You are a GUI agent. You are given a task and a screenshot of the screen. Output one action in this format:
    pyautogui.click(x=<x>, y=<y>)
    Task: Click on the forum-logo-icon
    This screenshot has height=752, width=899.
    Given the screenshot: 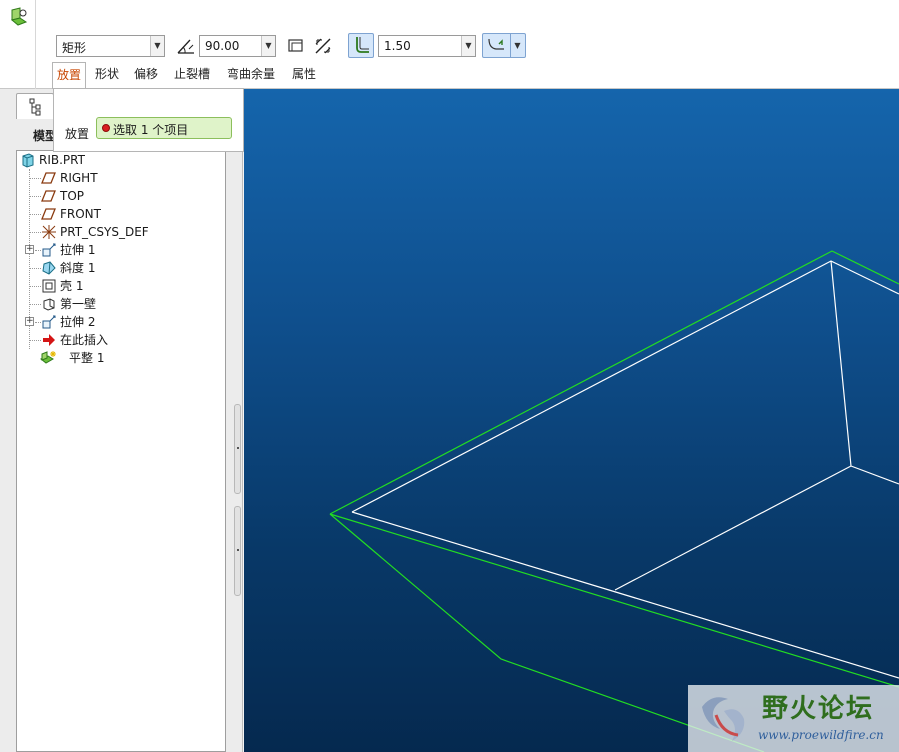 What is the action you would take?
    pyautogui.click(x=723, y=719)
    